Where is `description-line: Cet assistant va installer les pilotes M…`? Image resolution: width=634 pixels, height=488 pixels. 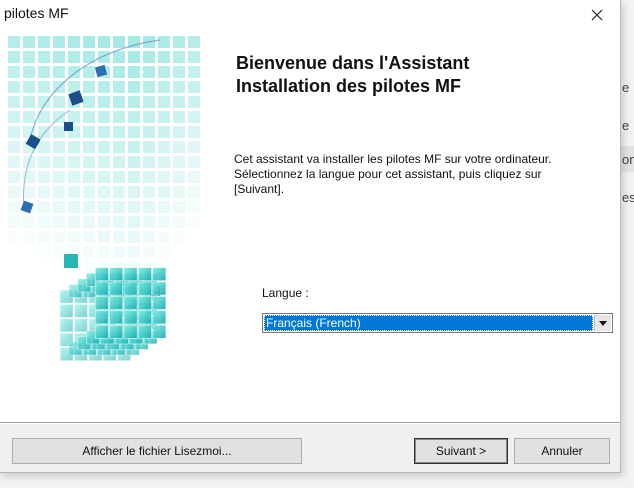
description-line: Cet assistant va installer les pilotes M… is located at coordinates (393, 159).